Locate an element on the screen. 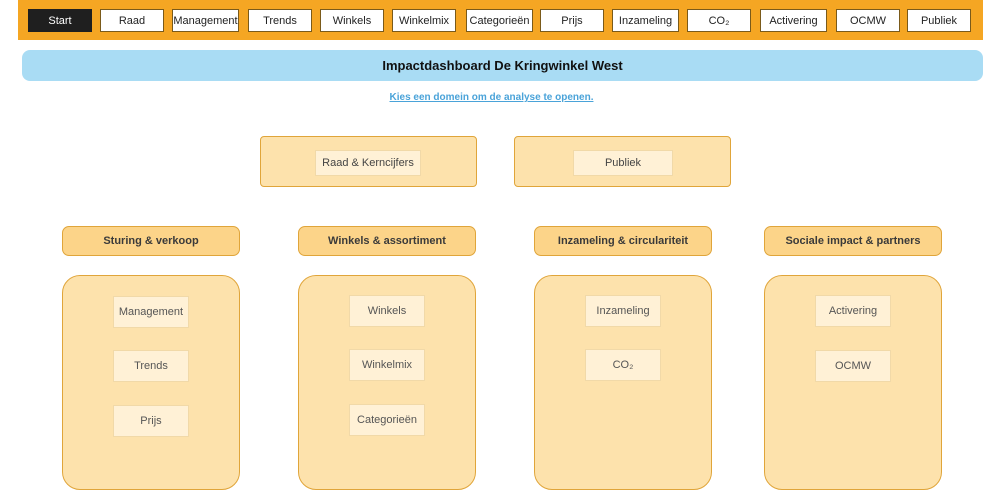 The width and height of the screenshot is (983, 490). activering-button: Activering is located at coordinates (853, 311).